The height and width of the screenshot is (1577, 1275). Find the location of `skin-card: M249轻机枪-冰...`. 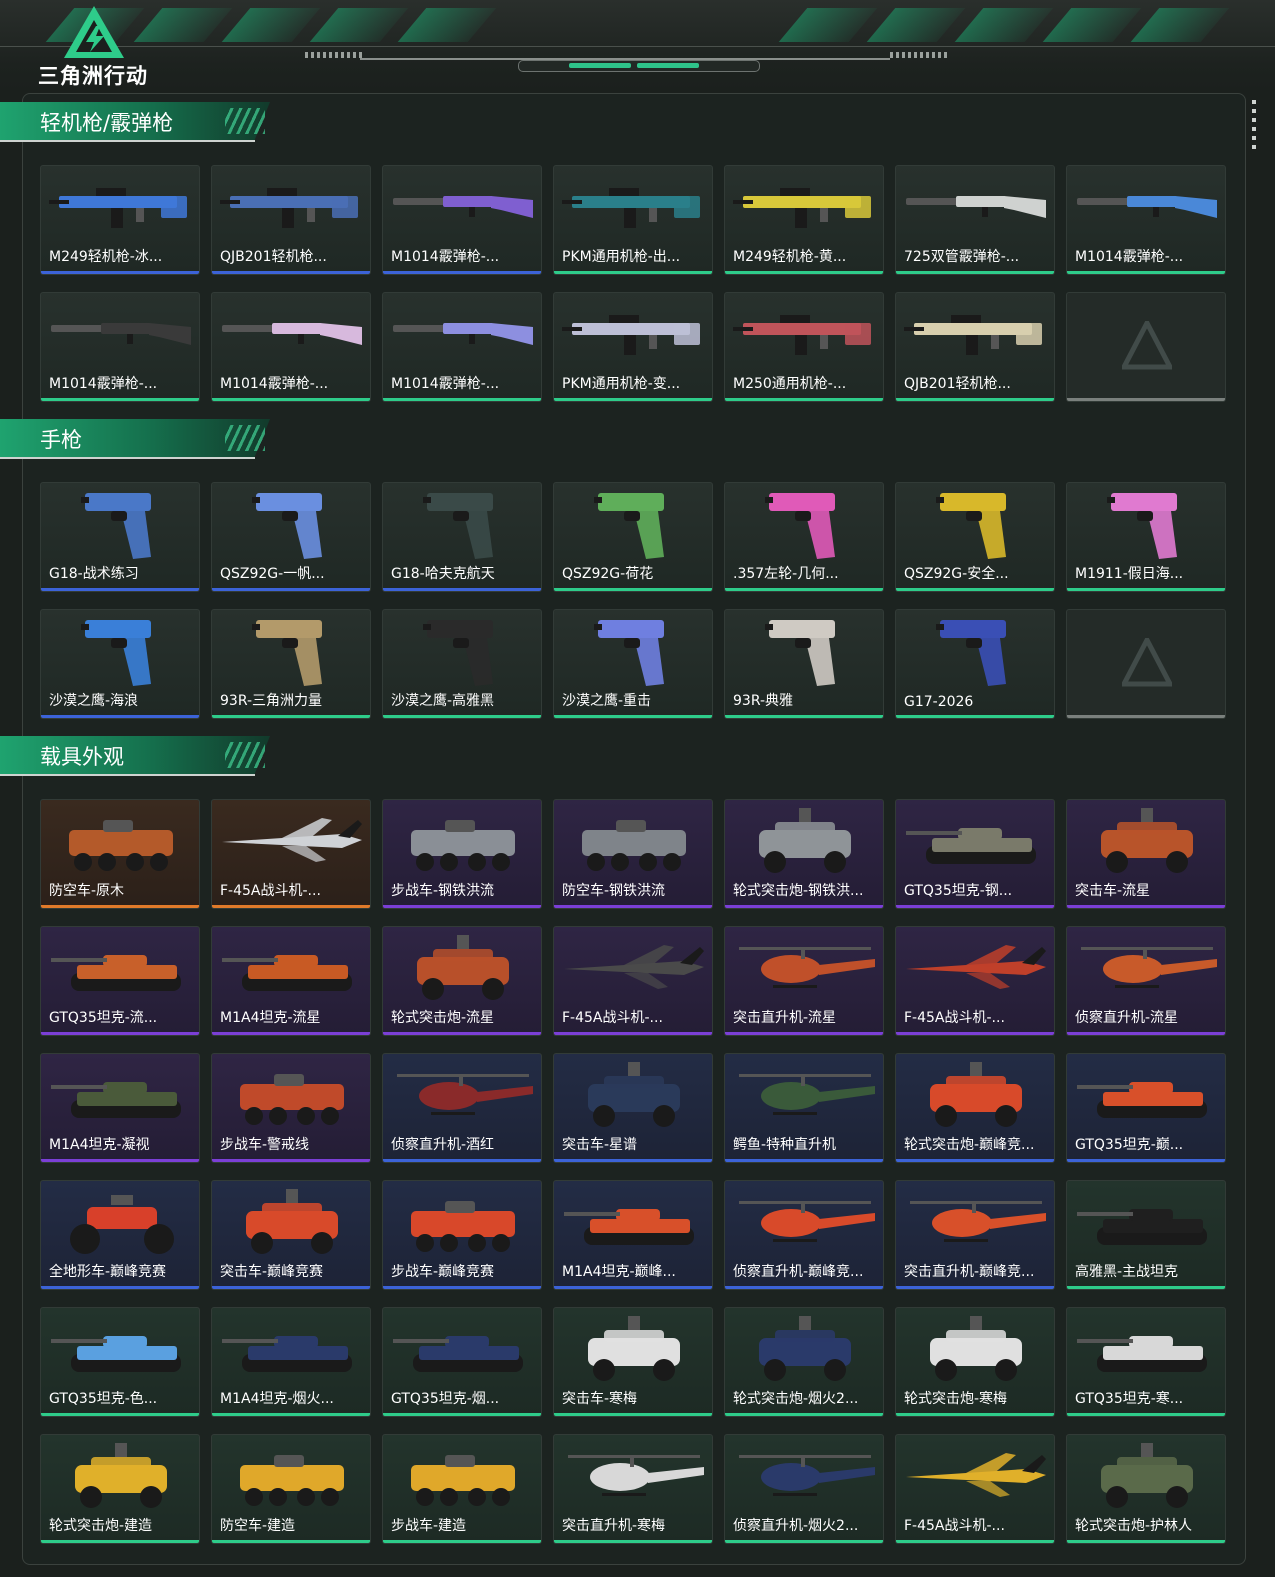

skin-card: M249轻机枪-冰... is located at coordinates (120, 220).